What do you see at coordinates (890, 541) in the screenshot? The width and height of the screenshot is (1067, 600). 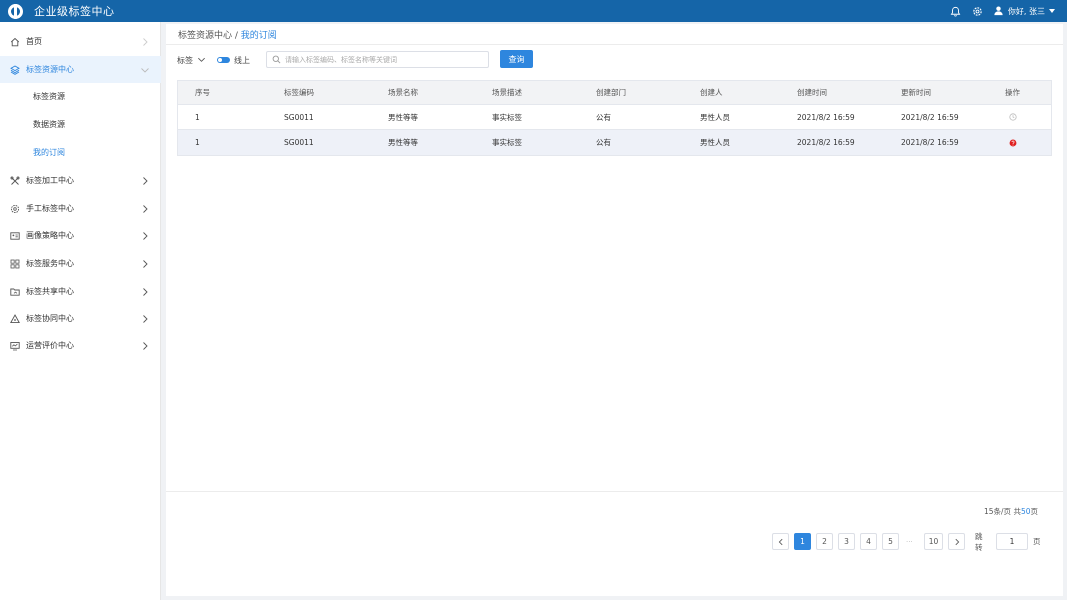 I see `page-button-5: 5` at bounding box center [890, 541].